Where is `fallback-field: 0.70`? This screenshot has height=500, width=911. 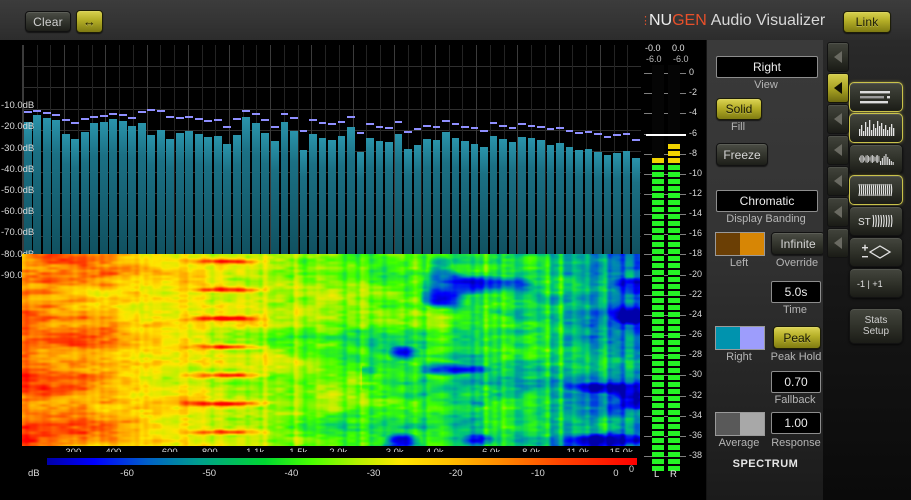 fallback-field: 0.70 is located at coordinates (796, 382).